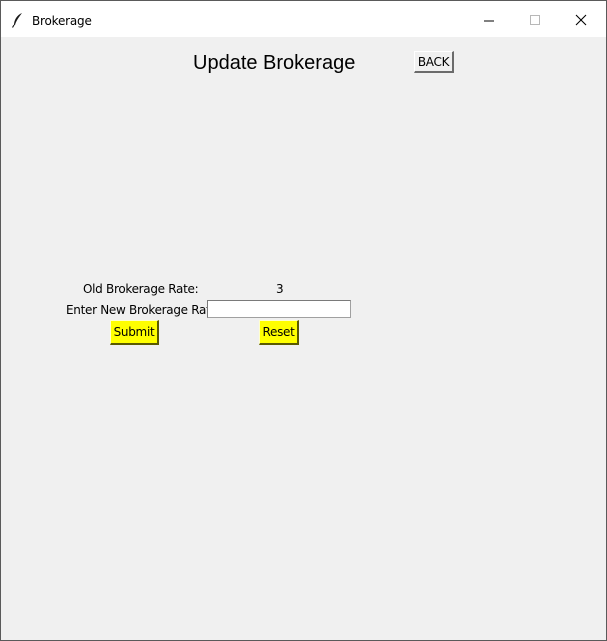 The width and height of the screenshot is (607, 641). What do you see at coordinates (141, 289) in the screenshot?
I see `old-rate-label: Old Brokerage Rate:` at bounding box center [141, 289].